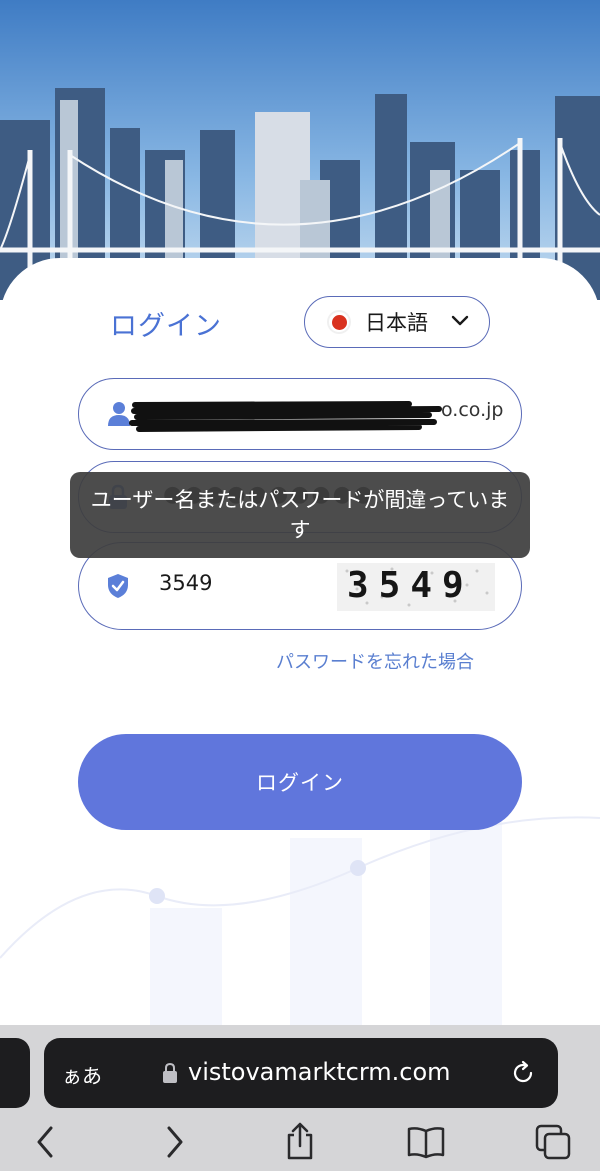 The image size is (600, 1171). I want to click on captcha-image: 3549, so click(416, 587).